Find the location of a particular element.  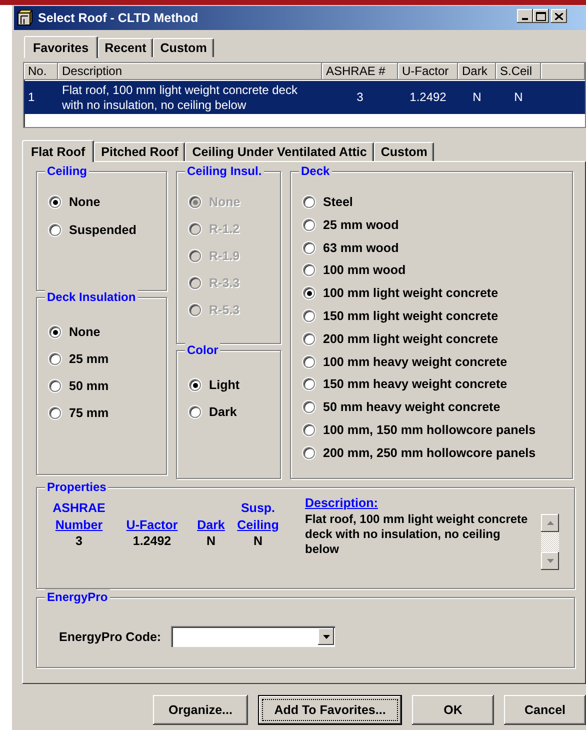

radio-label: 200 mm light weight concrete is located at coordinates (410, 339).